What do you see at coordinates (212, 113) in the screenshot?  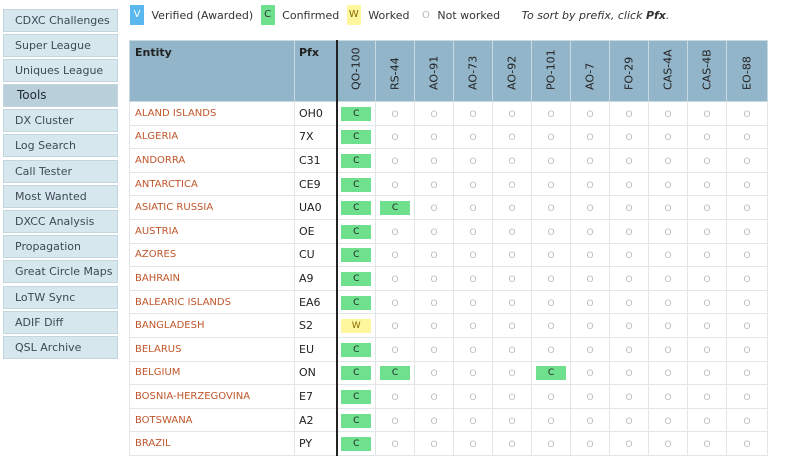 I see `entity-link: ALAND ISLANDS` at bounding box center [212, 113].